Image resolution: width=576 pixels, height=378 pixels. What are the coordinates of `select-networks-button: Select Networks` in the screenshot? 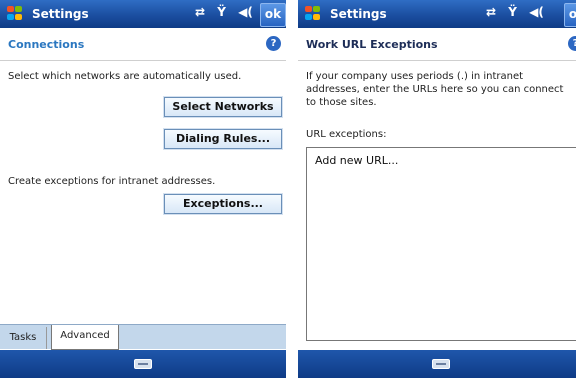 It's located at (223, 107).